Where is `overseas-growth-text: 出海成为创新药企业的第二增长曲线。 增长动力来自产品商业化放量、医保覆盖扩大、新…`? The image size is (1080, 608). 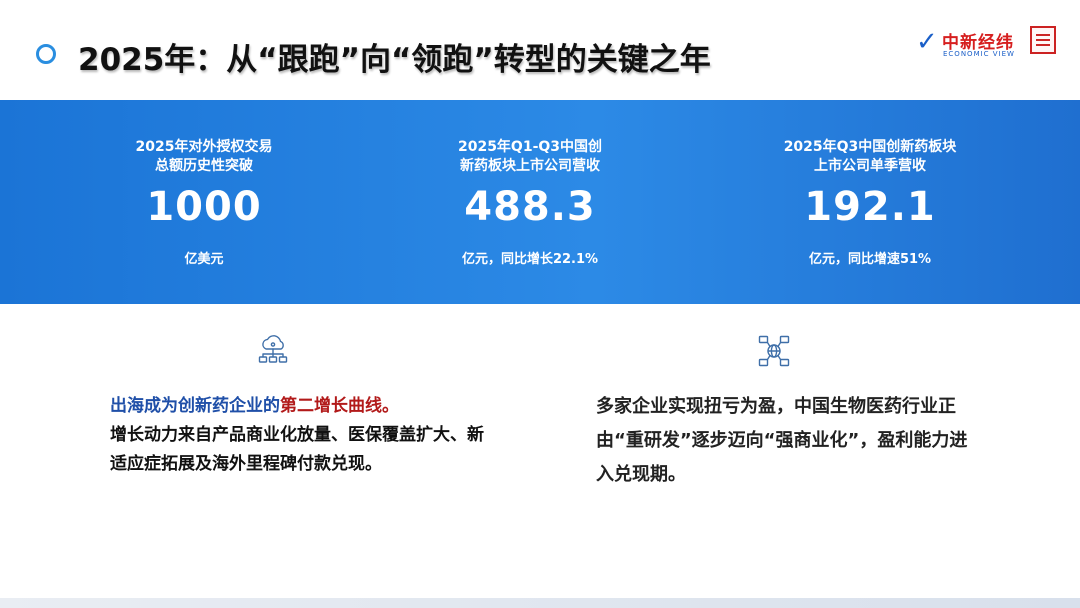 overseas-growth-text: 出海成为创新药企业的第二增长曲线。 增长动力来自产品商业化放量、医保覆盖扩大、新… is located at coordinates (300, 435).